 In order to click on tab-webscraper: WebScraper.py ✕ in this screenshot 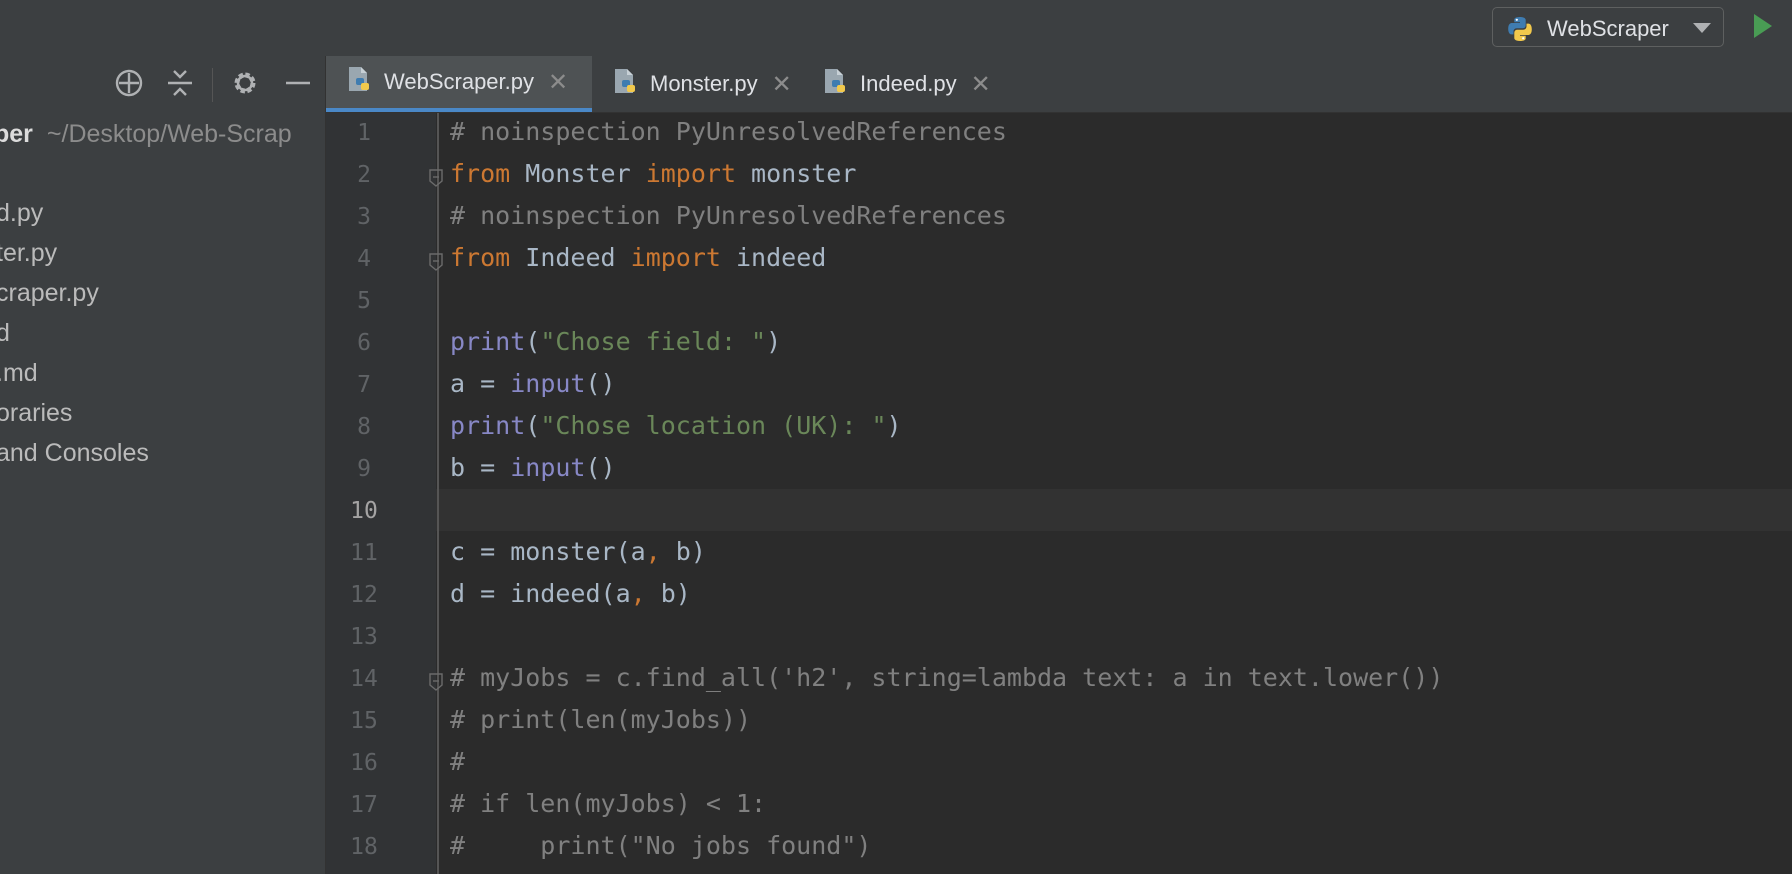, I will do `click(459, 84)`.